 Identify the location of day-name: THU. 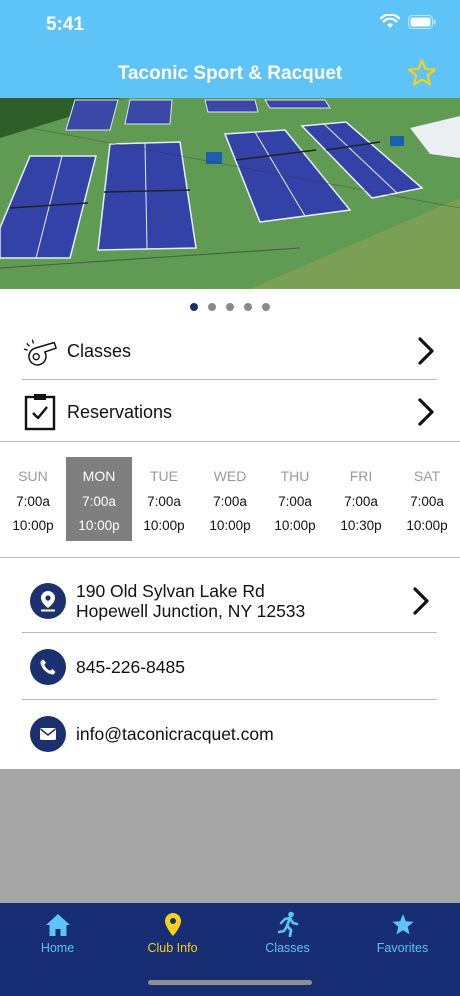
(295, 476).